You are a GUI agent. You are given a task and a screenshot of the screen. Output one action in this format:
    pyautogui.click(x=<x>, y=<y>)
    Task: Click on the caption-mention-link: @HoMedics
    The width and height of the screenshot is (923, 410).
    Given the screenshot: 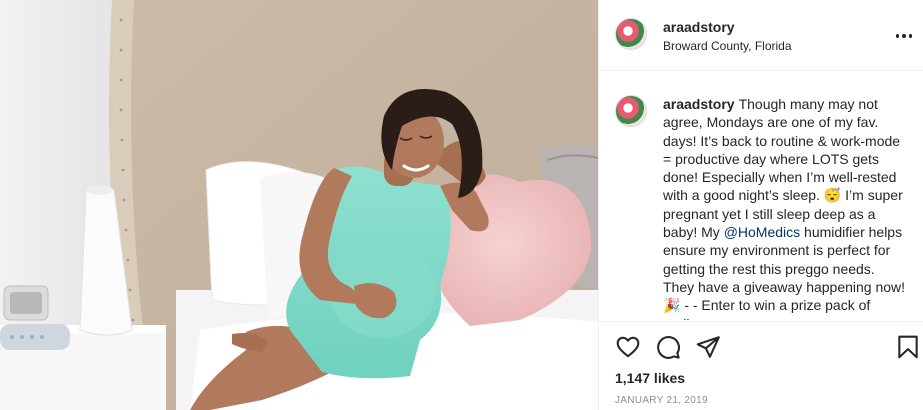 What is the action you would take?
    pyautogui.click(x=762, y=232)
    